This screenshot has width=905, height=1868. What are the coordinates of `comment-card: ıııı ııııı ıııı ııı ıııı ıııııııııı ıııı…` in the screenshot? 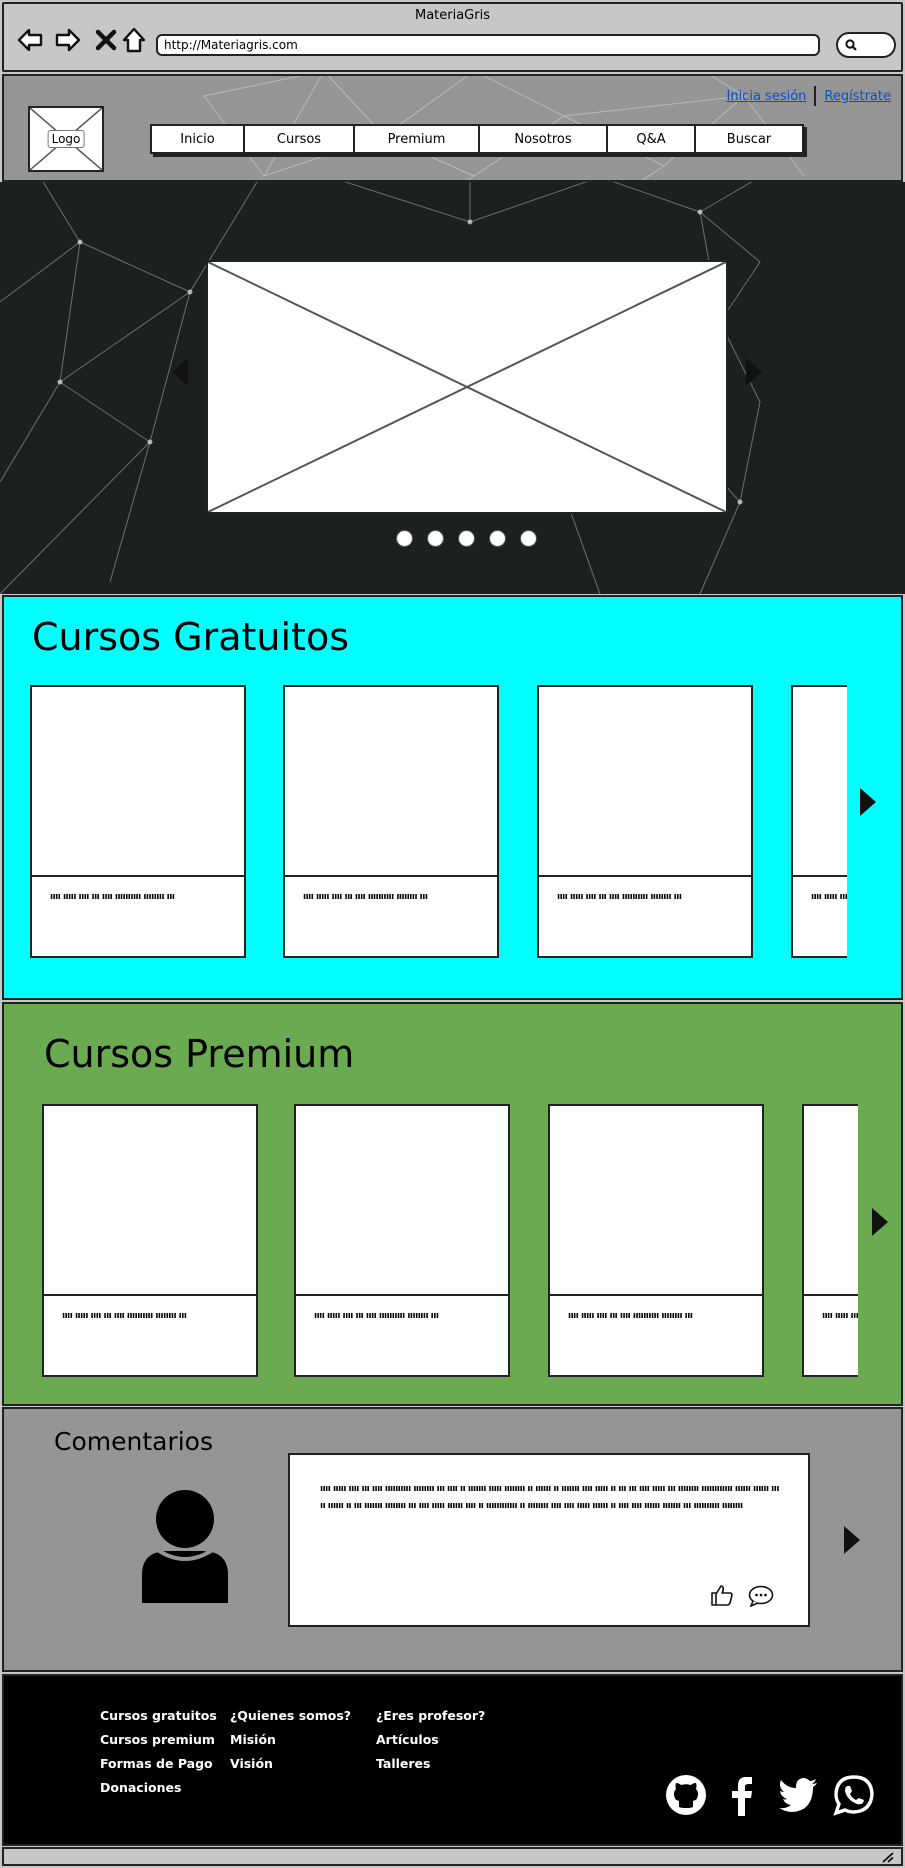 It's located at (549, 1540).